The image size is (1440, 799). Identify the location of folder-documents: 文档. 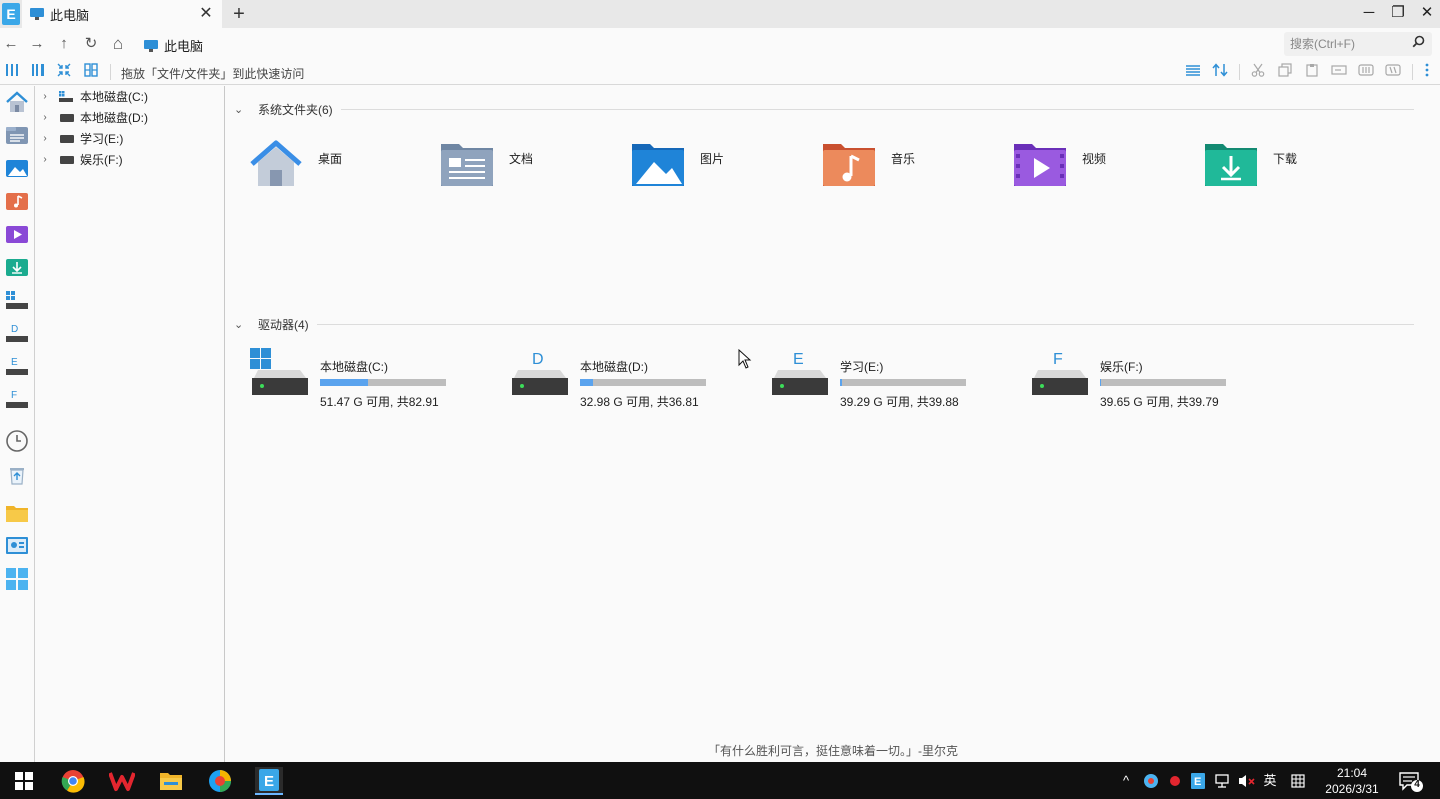
(529, 166).